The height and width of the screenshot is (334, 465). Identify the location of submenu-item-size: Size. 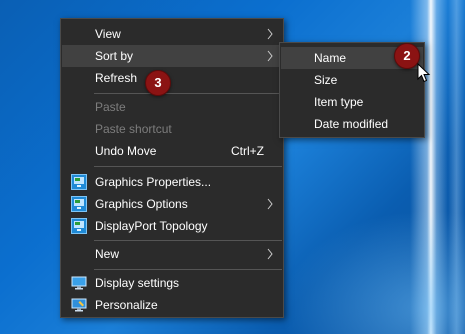
(352, 80).